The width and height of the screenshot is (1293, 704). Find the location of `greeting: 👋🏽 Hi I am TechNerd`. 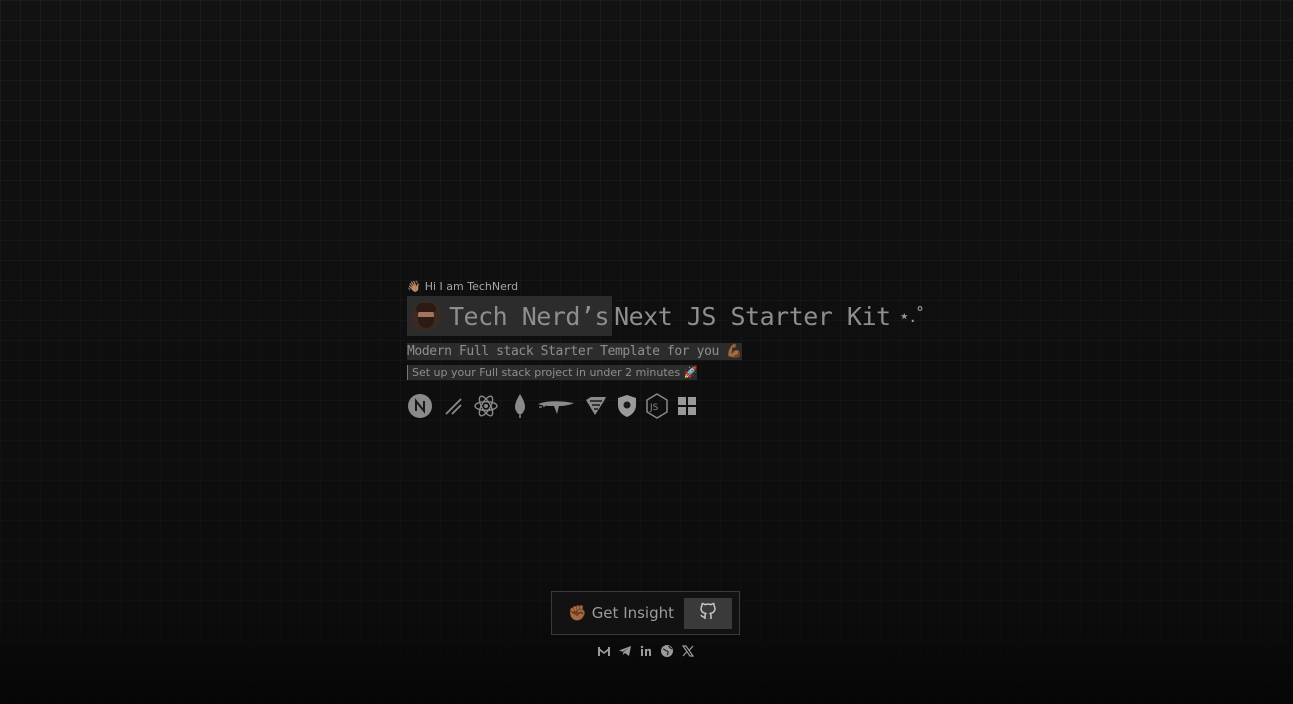

greeting: 👋🏽 Hi I am TechNerd is located at coordinates (667, 287).